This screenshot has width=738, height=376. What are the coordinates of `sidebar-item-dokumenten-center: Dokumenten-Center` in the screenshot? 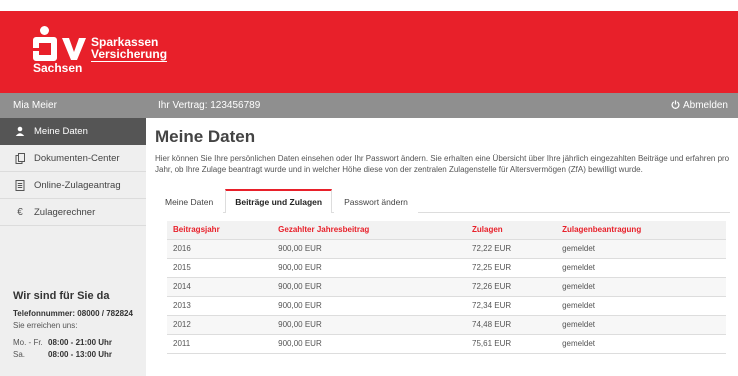 It's located at (73, 158).